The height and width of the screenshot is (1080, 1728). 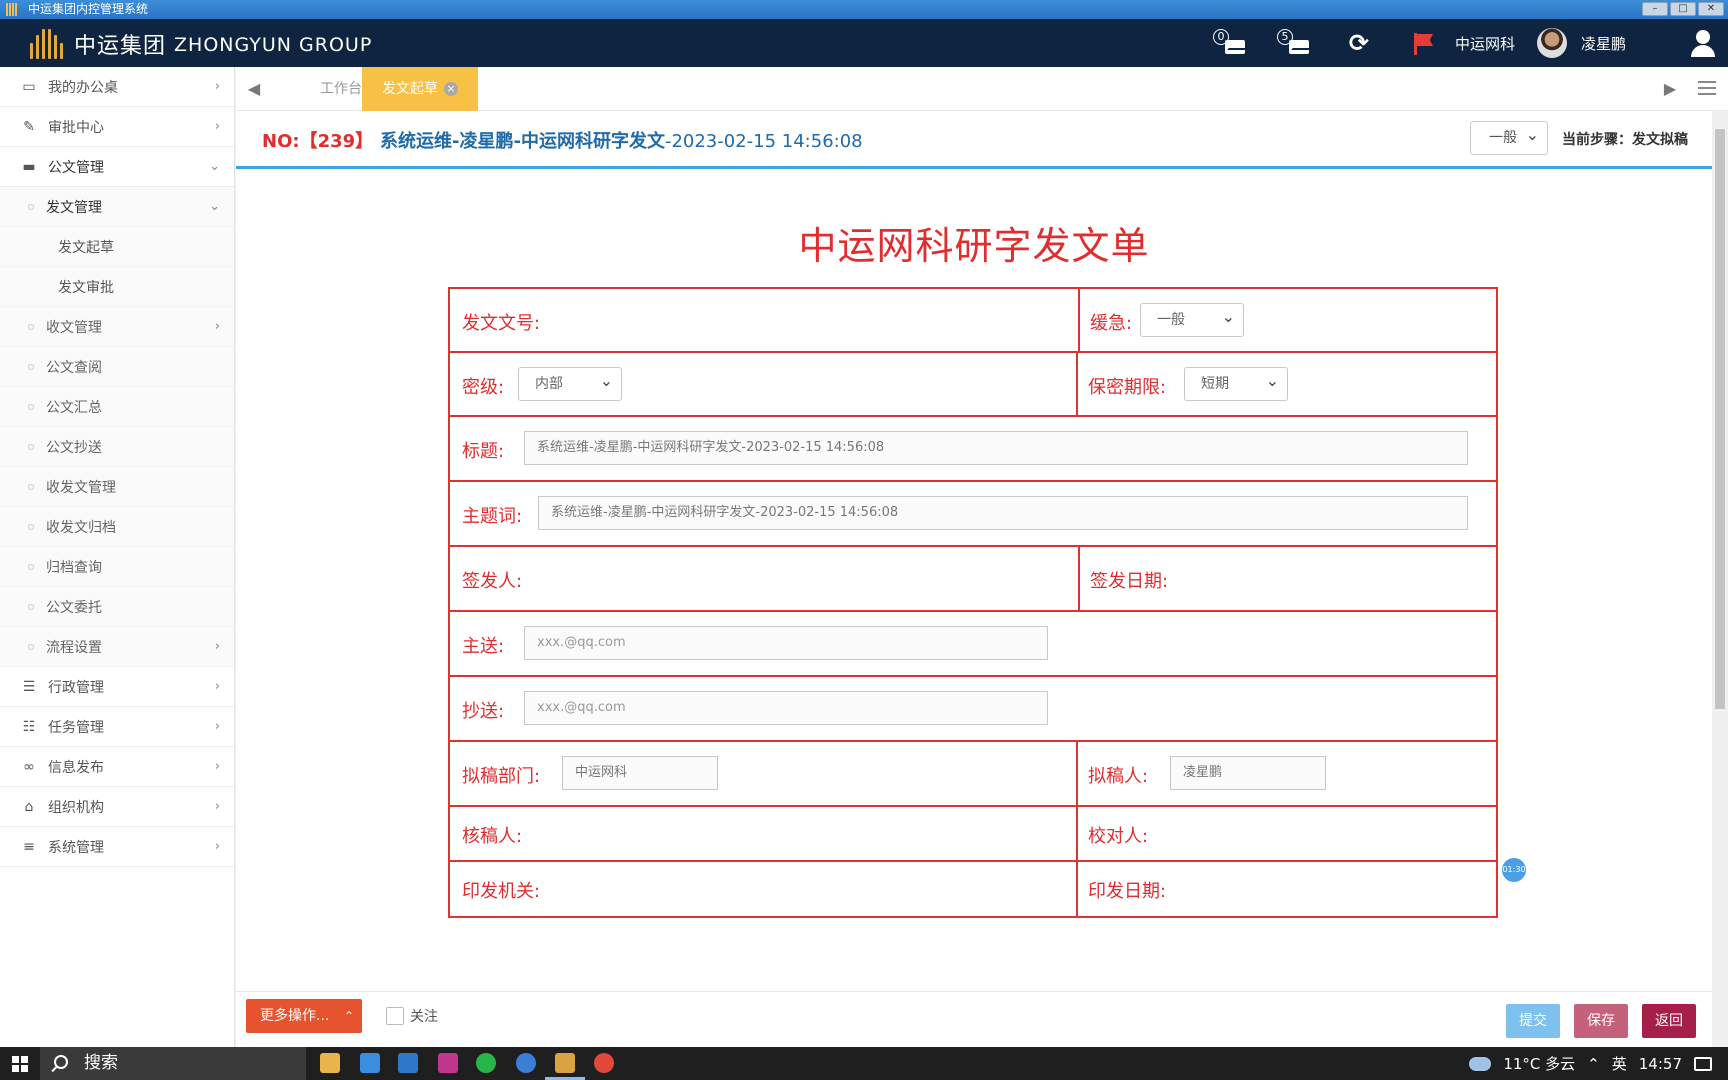 I want to click on tab-scroll-left-icon: ◀, so click(x=254, y=89).